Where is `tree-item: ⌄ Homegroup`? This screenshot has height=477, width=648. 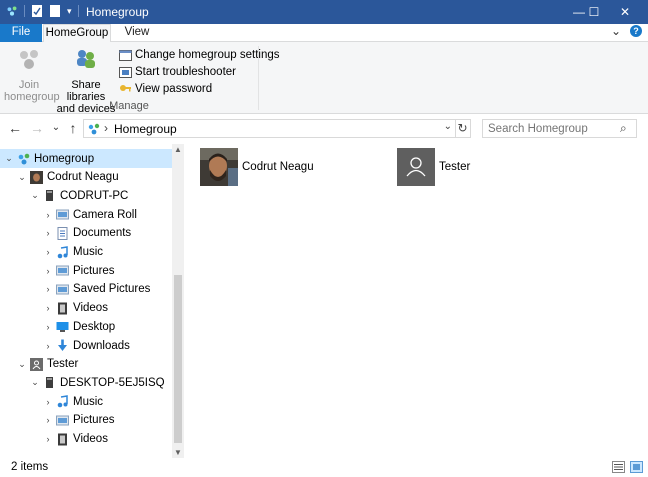
tree-item: ⌄ Homegroup is located at coordinates (86, 158).